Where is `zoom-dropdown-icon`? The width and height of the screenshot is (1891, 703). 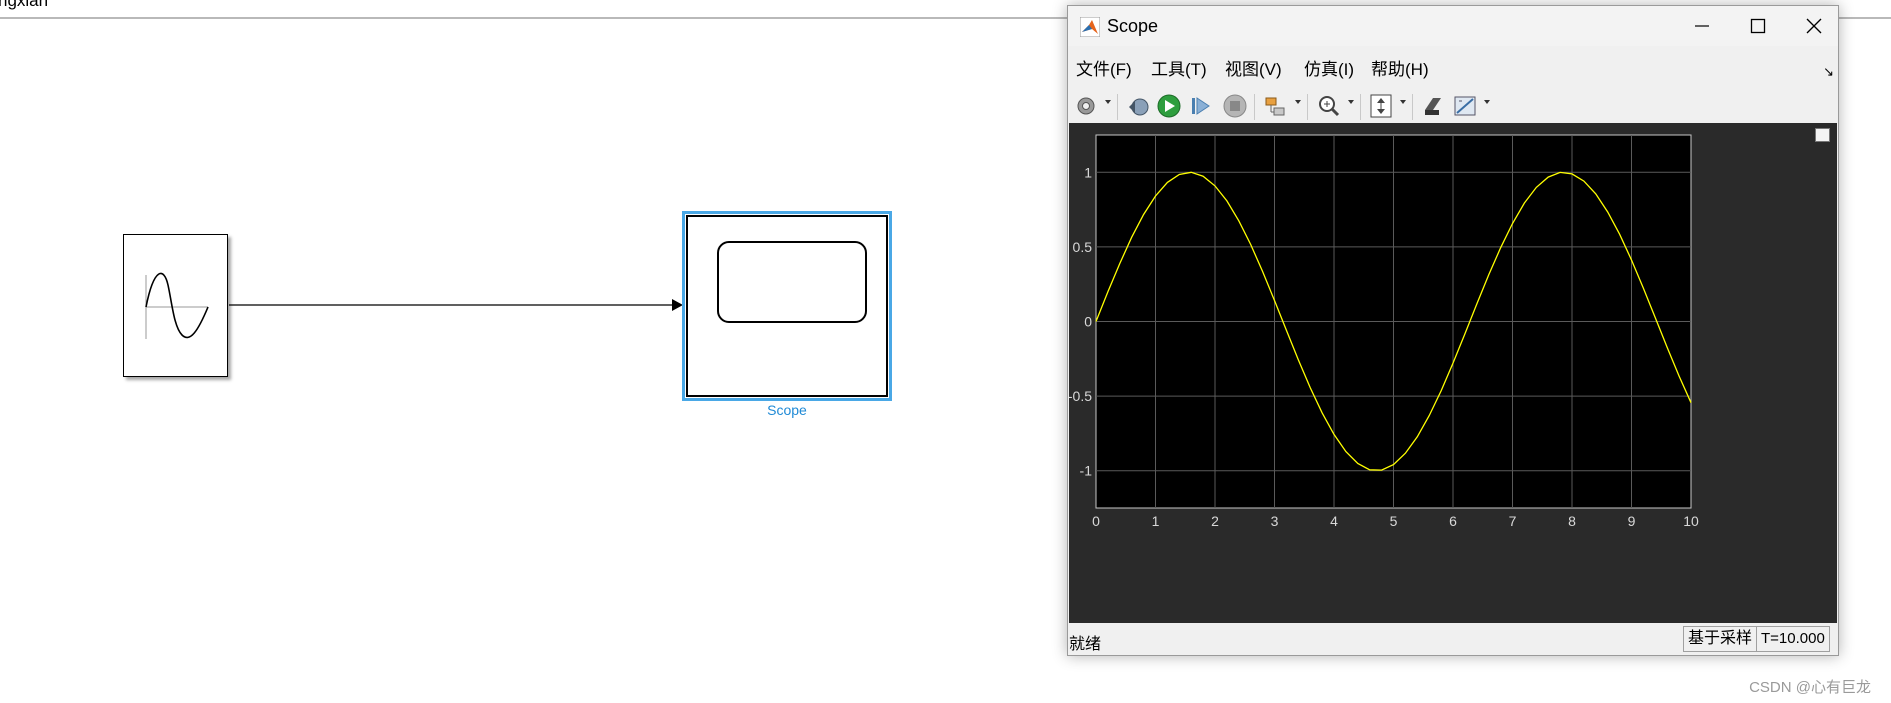 zoom-dropdown-icon is located at coordinates (1351, 102).